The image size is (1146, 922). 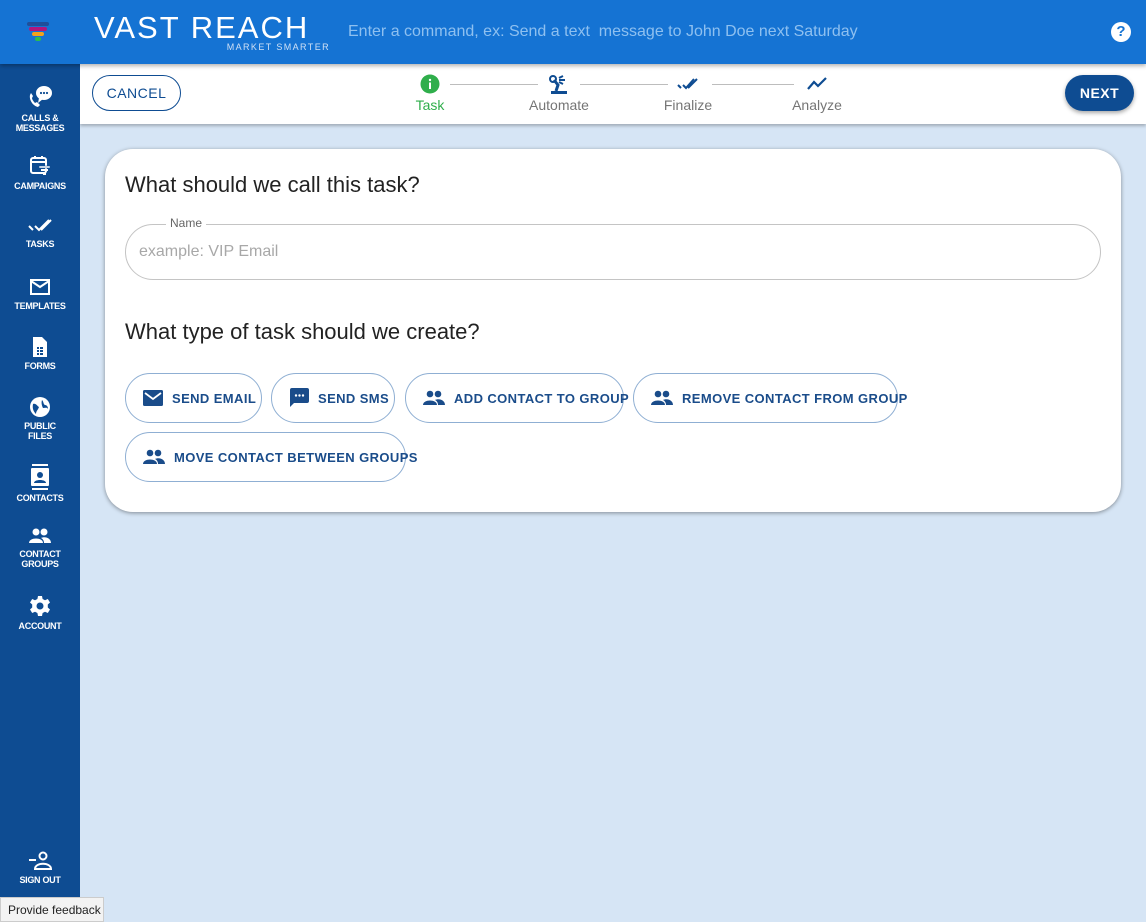 I want to click on help-icon: ?, so click(x=1121, y=31).